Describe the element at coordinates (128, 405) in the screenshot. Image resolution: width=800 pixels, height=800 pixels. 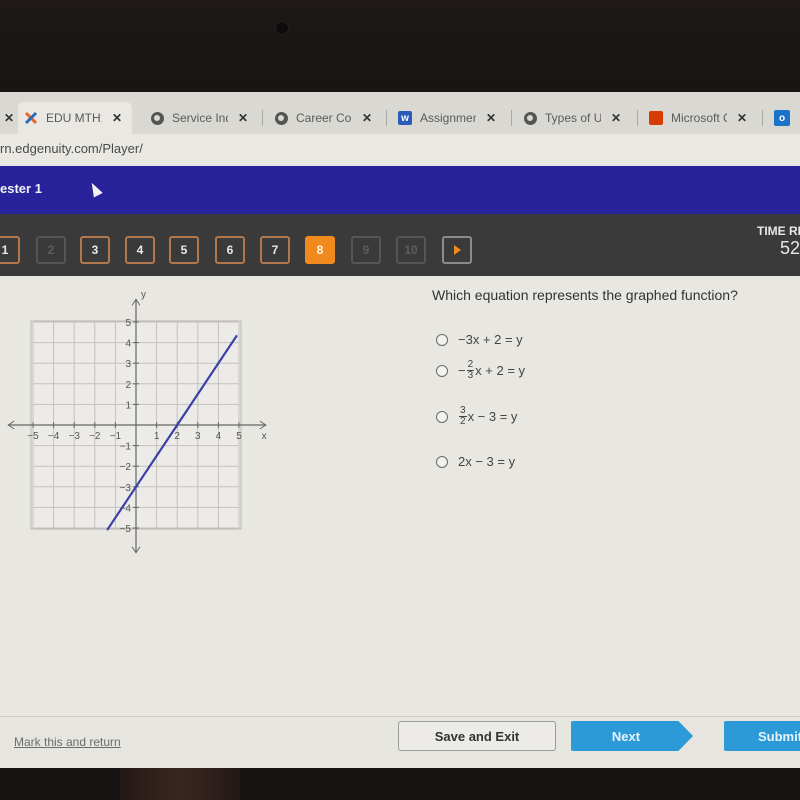
I see `y-tick-label: 1` at that location.